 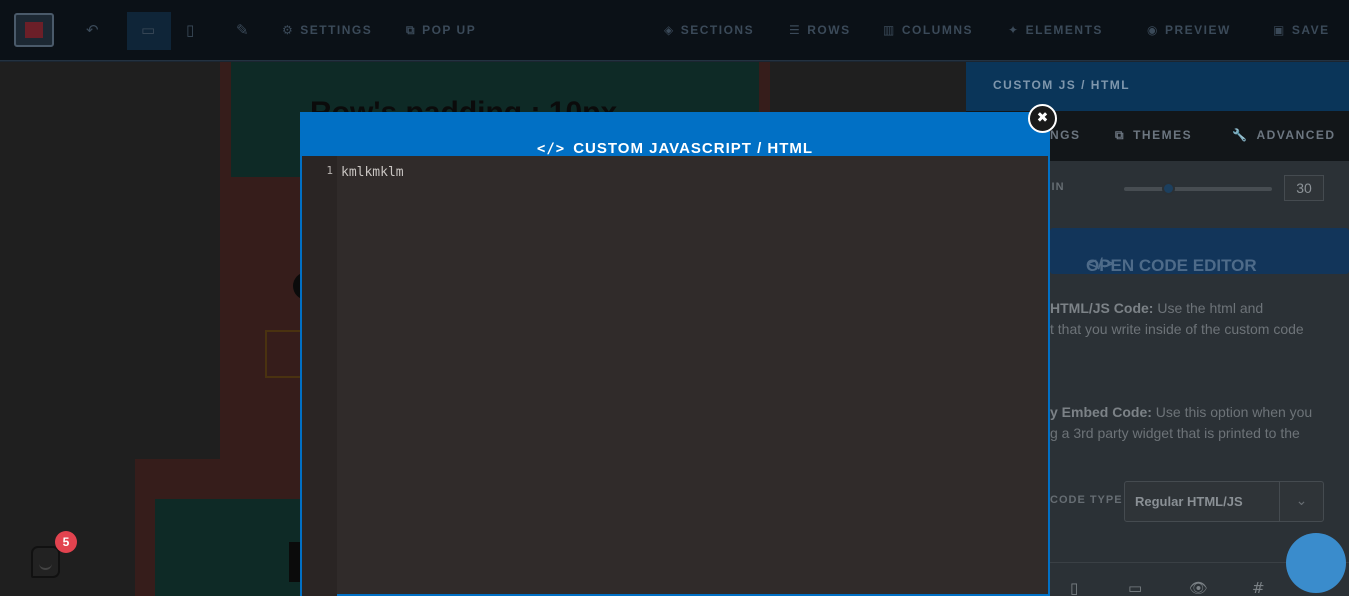 I want to click on floppy-icon: ▣, so click(x=1279, y=30).